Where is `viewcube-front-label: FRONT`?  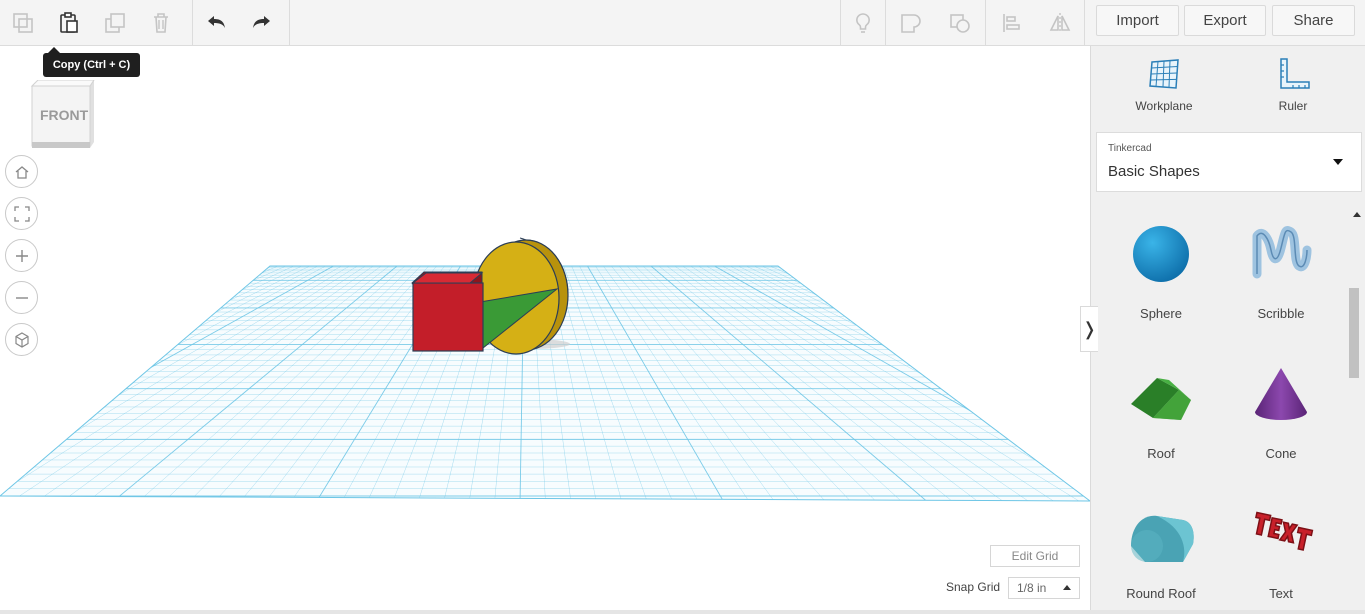
viewcube-front-label: FRONT is located at coordinates (64, 115).